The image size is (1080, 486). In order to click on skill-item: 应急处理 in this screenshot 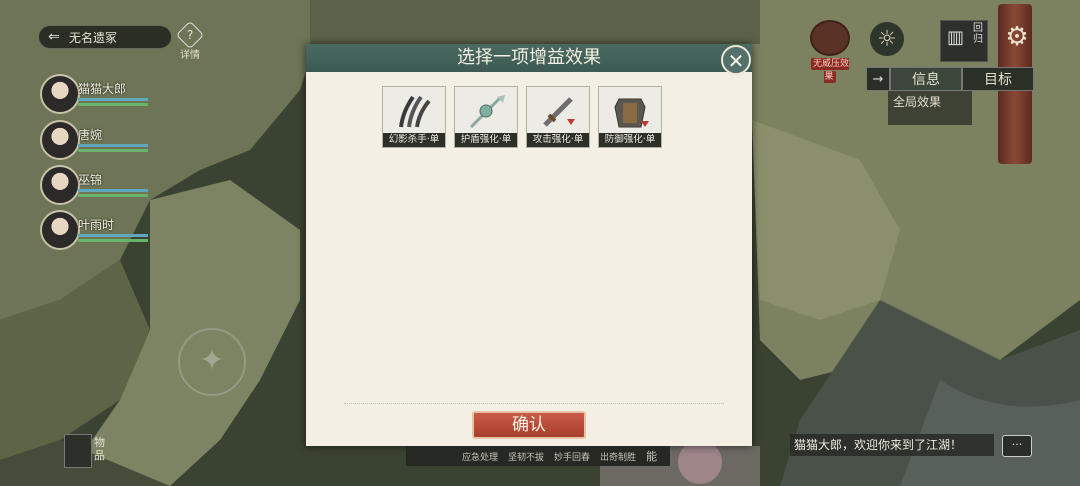, I will do `click(480, 456)`.